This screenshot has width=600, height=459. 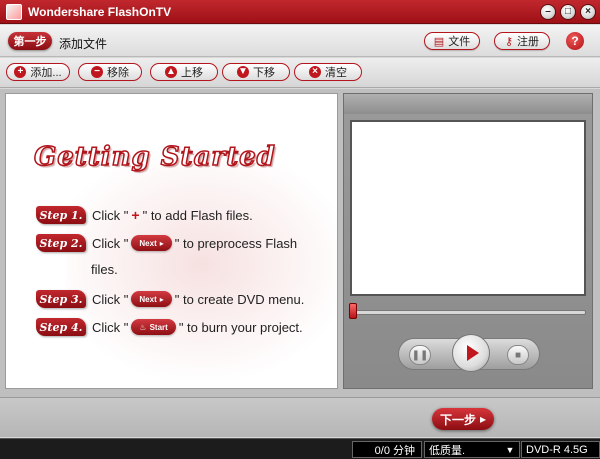 What do you see at coordinates (171, 72) in the screenshot?
I see `arrow-up-icon: ▲` at bounding box center [171, 72].